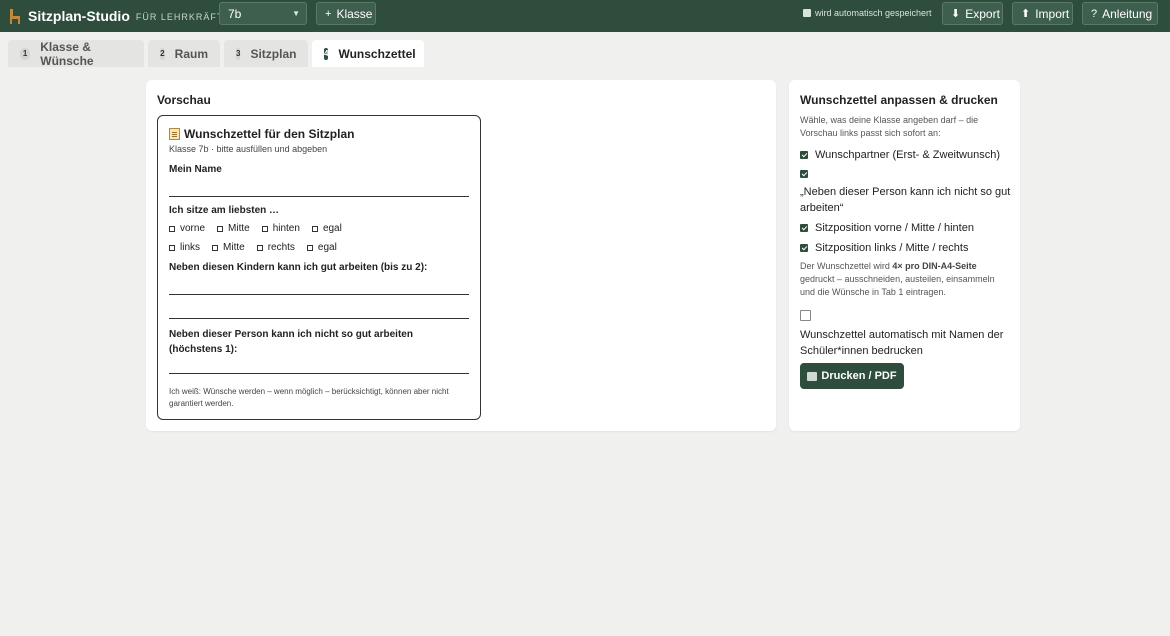  What do you see at coordinates (807, 13) in the screenshot?
I see `save-icon` at bounding box center [807, 13].